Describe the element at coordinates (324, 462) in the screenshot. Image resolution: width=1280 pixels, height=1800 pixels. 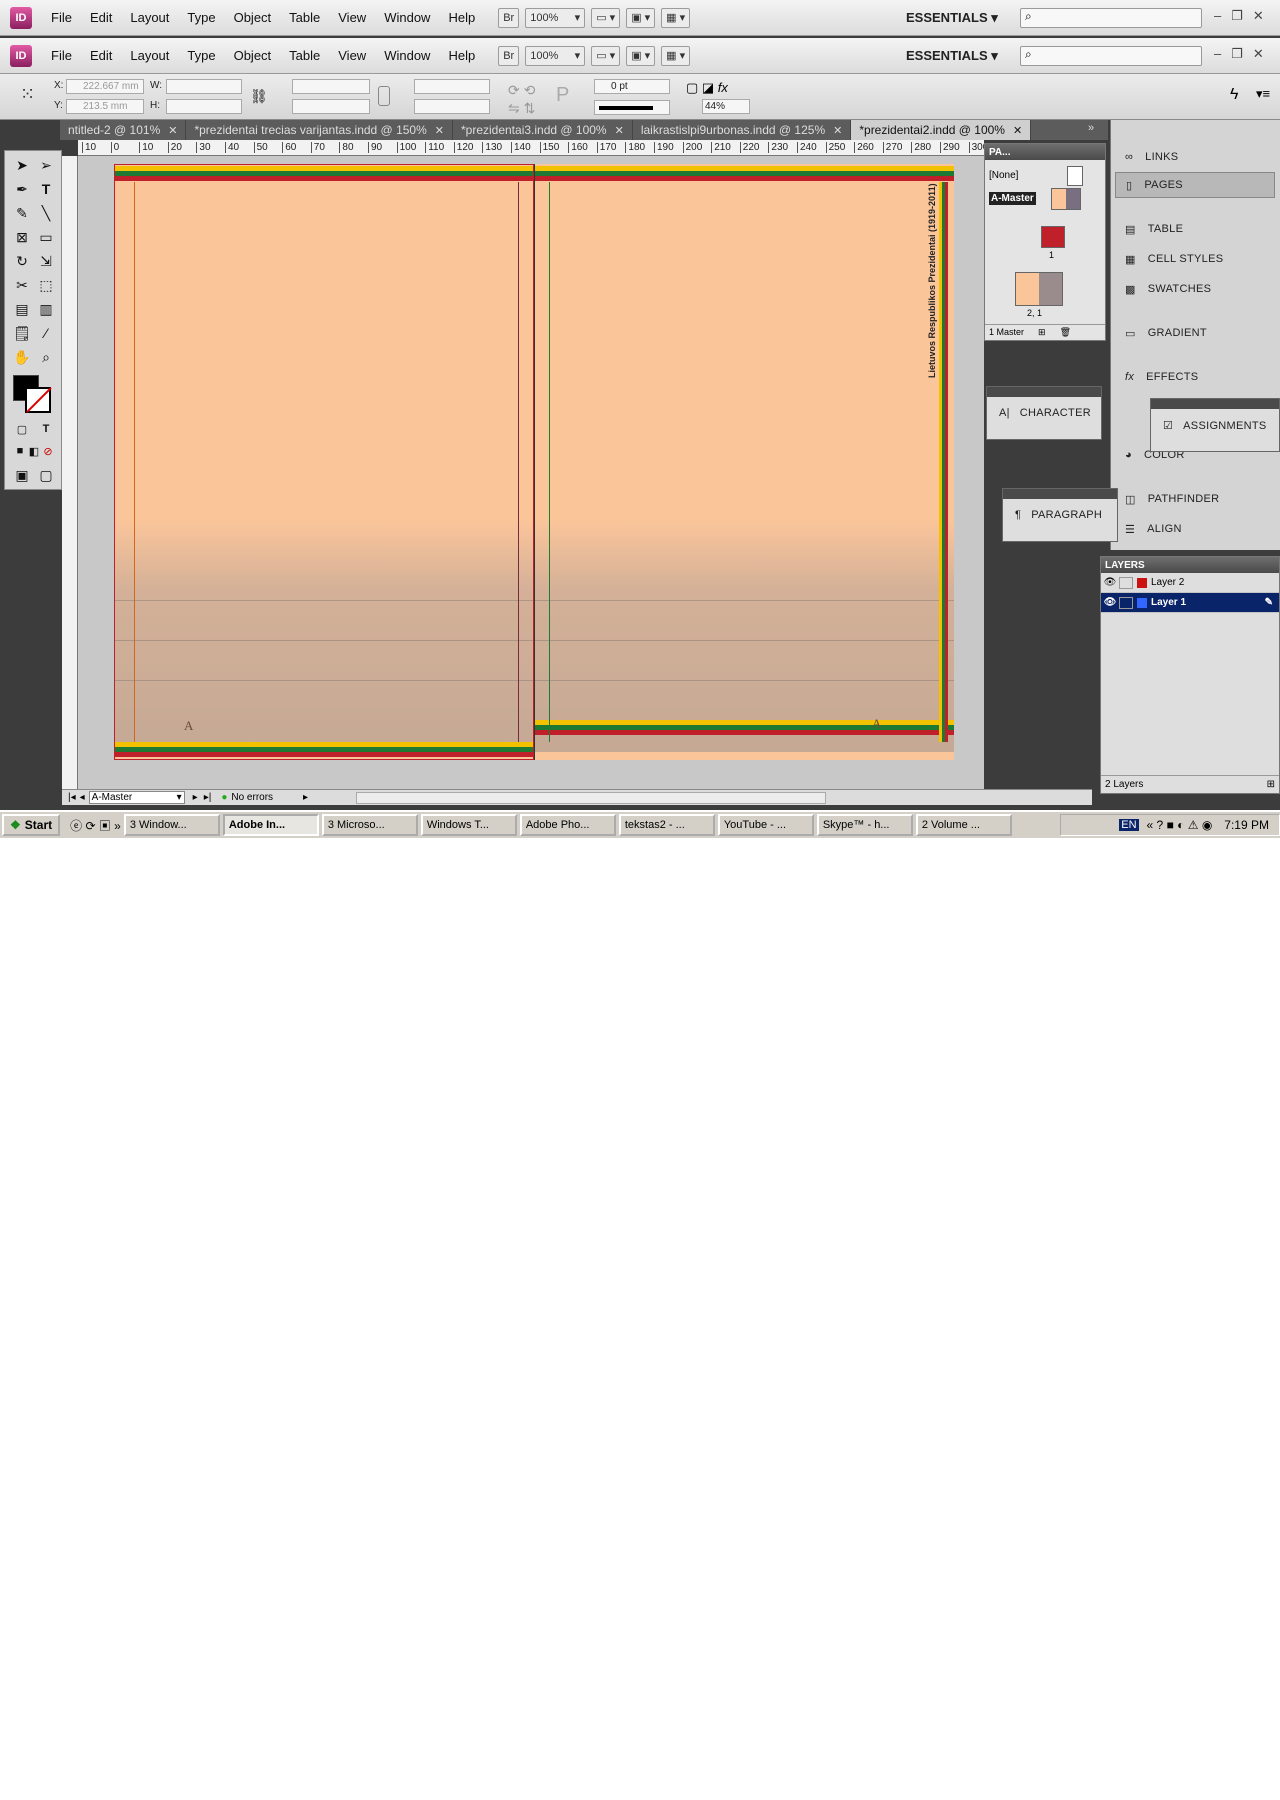
I see `left-page-frame` at that location.